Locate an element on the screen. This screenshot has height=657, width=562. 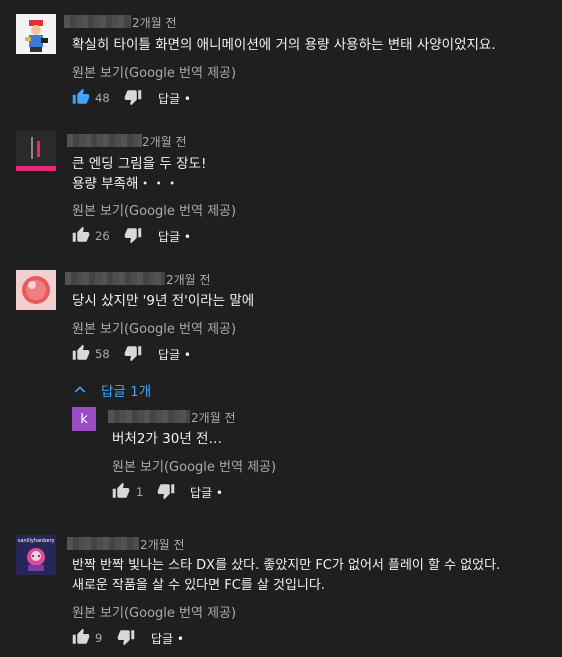
comment-actions: 1 답글 • is located at coordinates (212, 492).